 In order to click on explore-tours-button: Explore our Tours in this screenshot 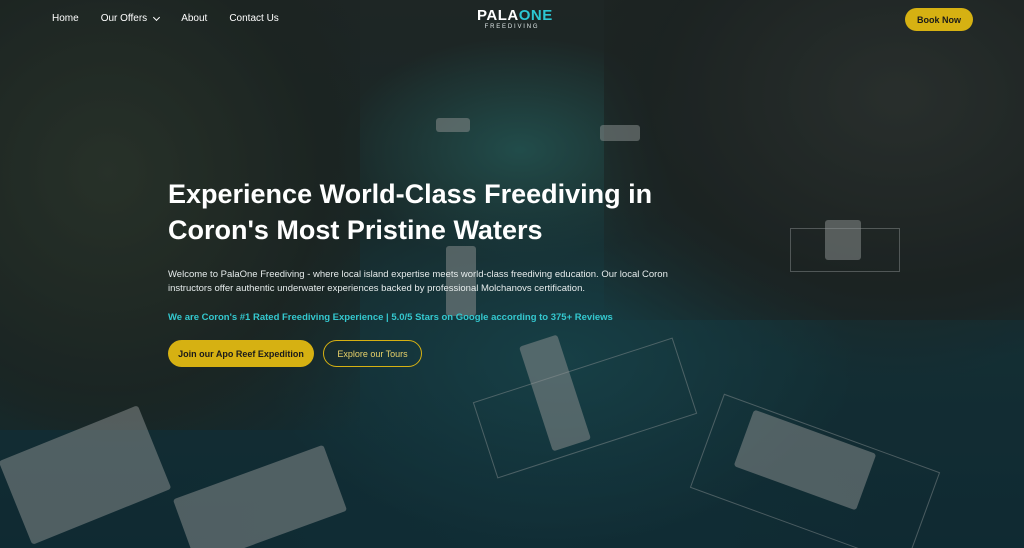, I will do `click(372, 353)`.